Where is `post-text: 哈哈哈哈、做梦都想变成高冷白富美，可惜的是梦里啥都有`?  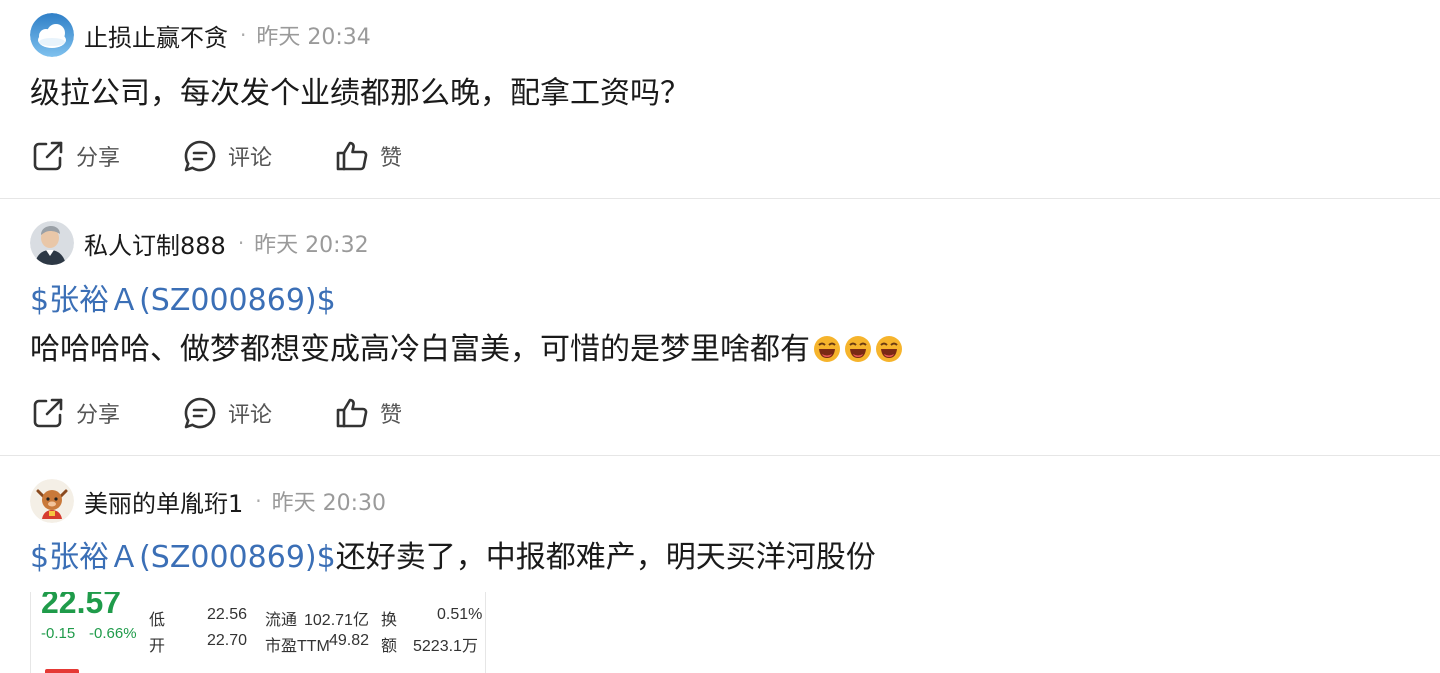 post-text: 哈哈哈哈、做梦都想变成高冷白富美，可惜的是梦里啥都有 is located at coordinates (466, 350).